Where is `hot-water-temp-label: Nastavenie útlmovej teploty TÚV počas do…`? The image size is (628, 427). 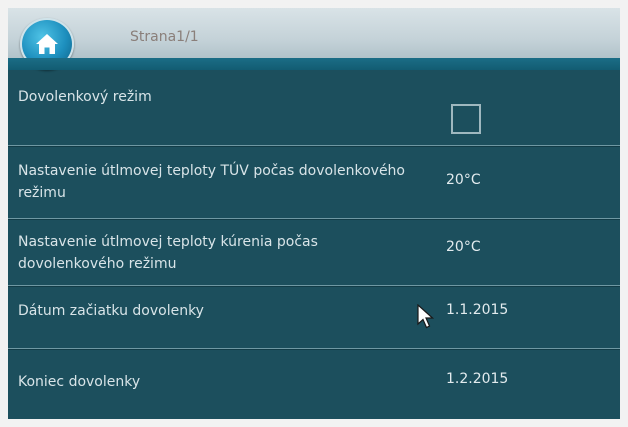 hot-water-temp-label: Nastavenie útlmovej teploty TÚV počas do… is located at coordinates (211, 182).